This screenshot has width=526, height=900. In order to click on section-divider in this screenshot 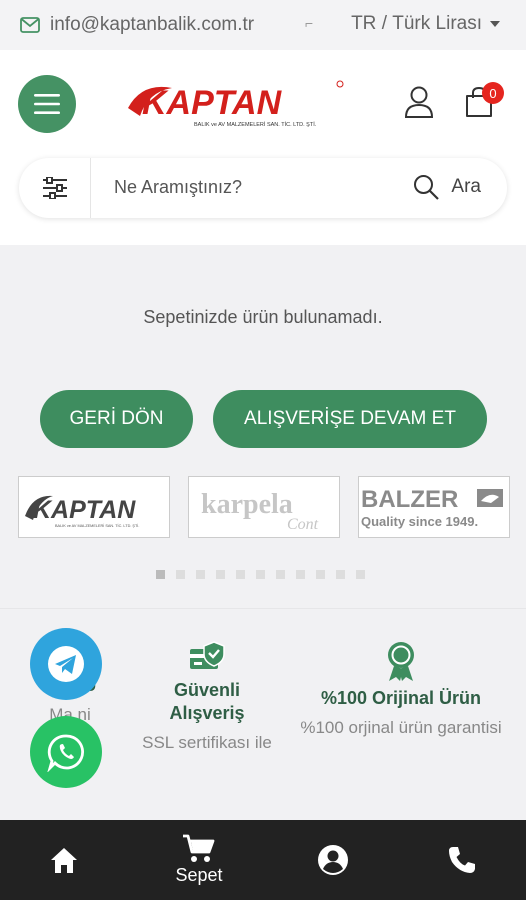, I will do `click(263, 608)`.